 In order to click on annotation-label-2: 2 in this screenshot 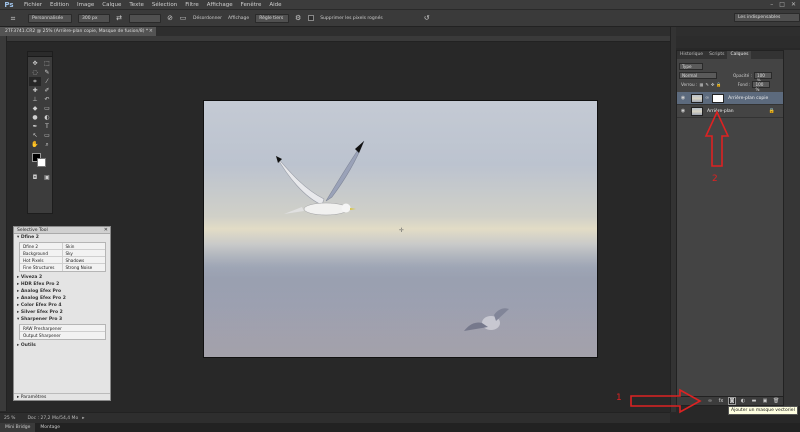, I will do `click(715, 179)`.